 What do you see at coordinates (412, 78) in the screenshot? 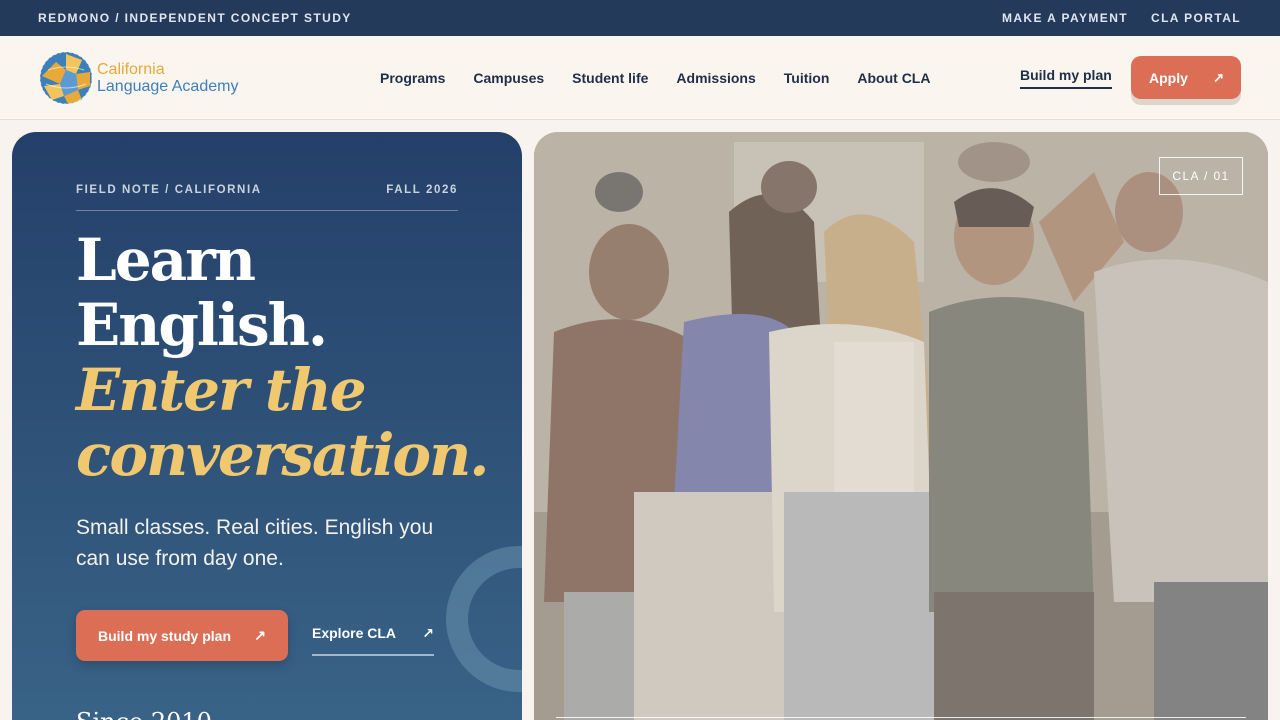
I see `nav-item-programs: Programs` at bounding box center [412, 78].